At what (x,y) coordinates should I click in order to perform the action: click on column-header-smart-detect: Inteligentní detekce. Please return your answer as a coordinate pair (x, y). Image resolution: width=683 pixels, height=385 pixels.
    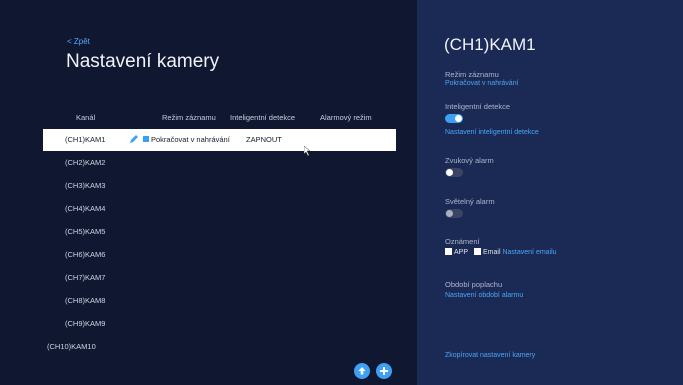
    Looking at the image, I should click on (263, 117).